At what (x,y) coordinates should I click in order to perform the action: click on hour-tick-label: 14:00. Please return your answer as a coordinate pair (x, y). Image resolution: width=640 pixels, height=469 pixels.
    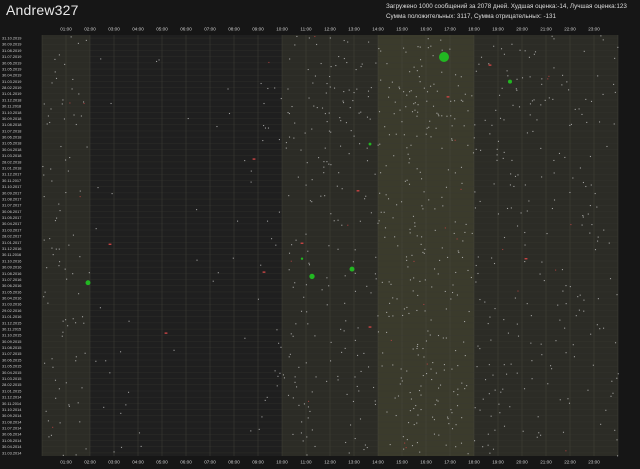
    Looking at the image, I should click on (378, 462).